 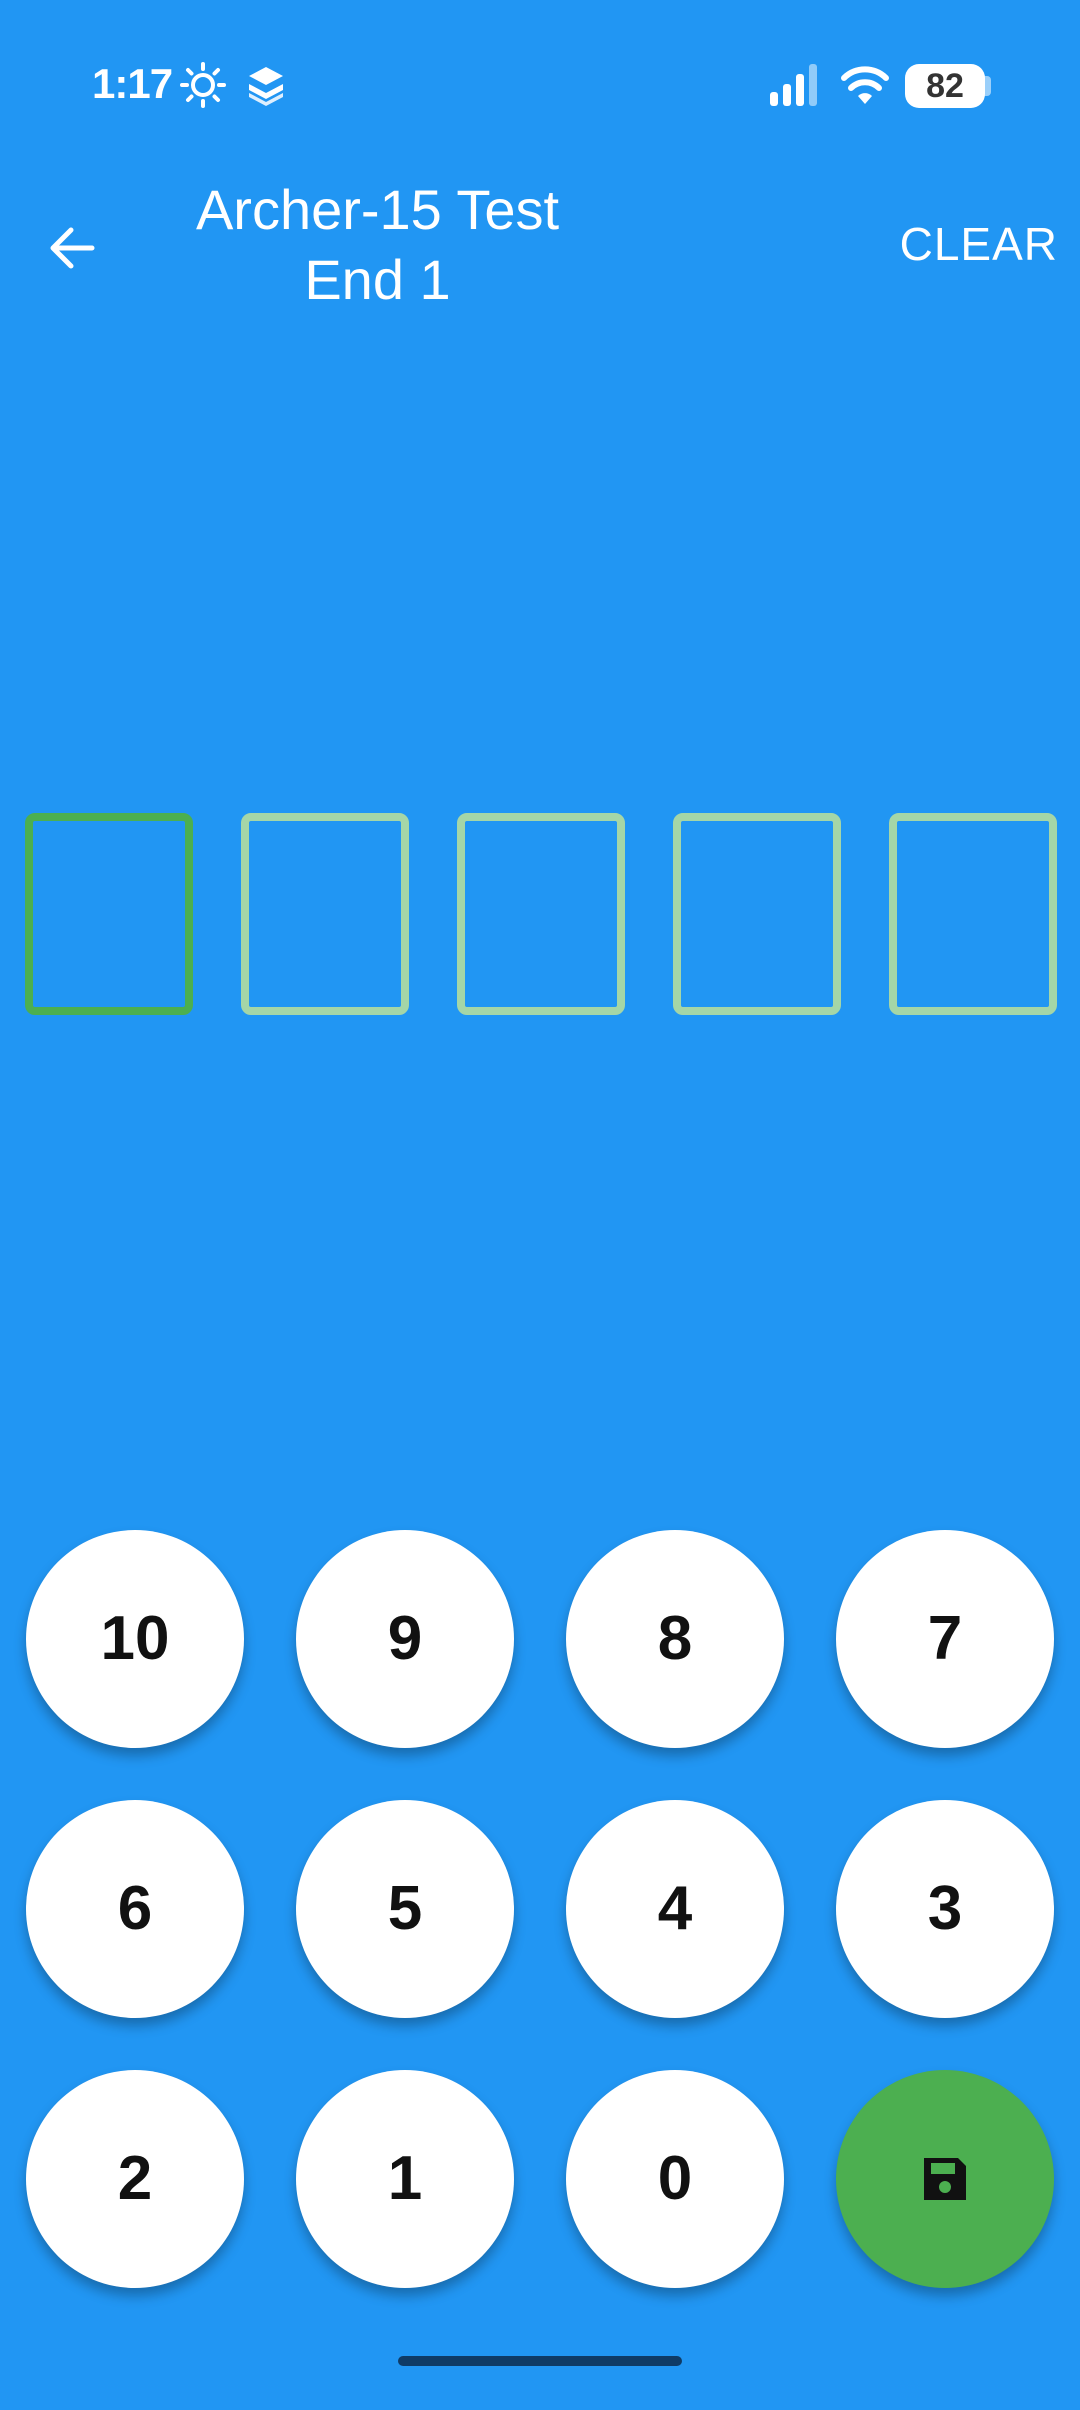 What do you see at coordinates (945, 86) in the screenshot?
I see `battery-icon: 82` at bounding box center [945, 86].